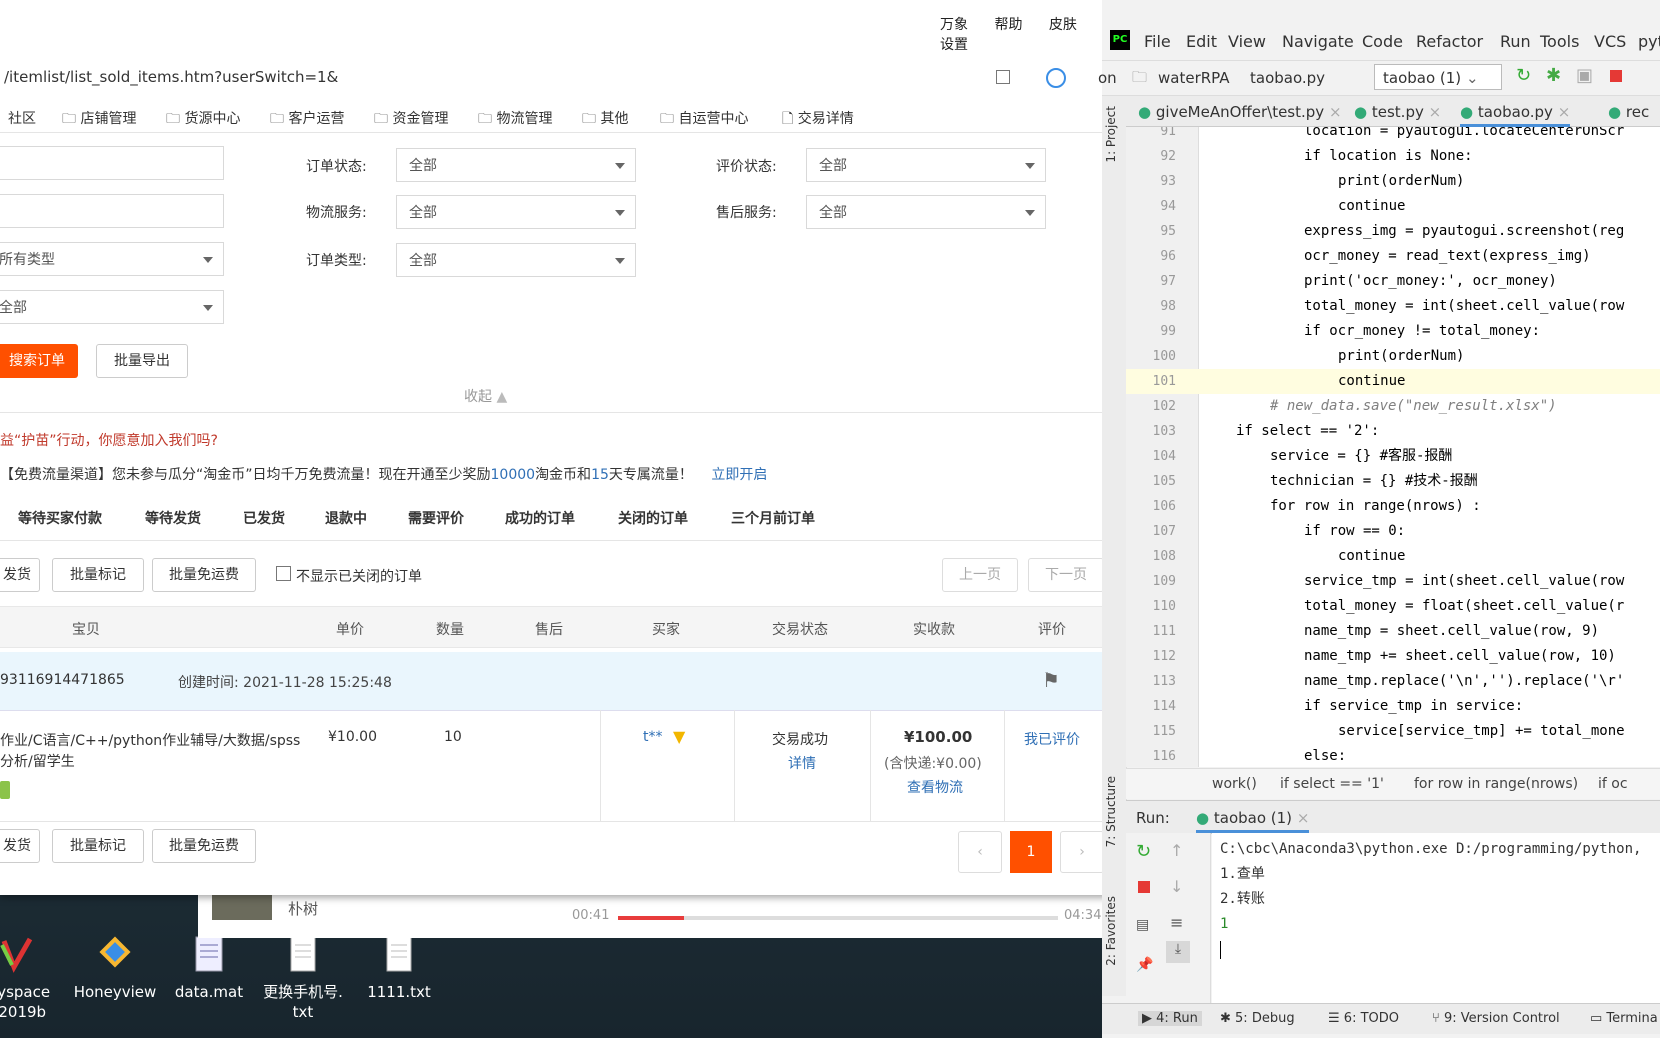 The image size is (1660, 1038). What do you see at coordinates (22, 118) in the screenshot?
I see `nav-community: 社区` at bounding box center [22, 118].